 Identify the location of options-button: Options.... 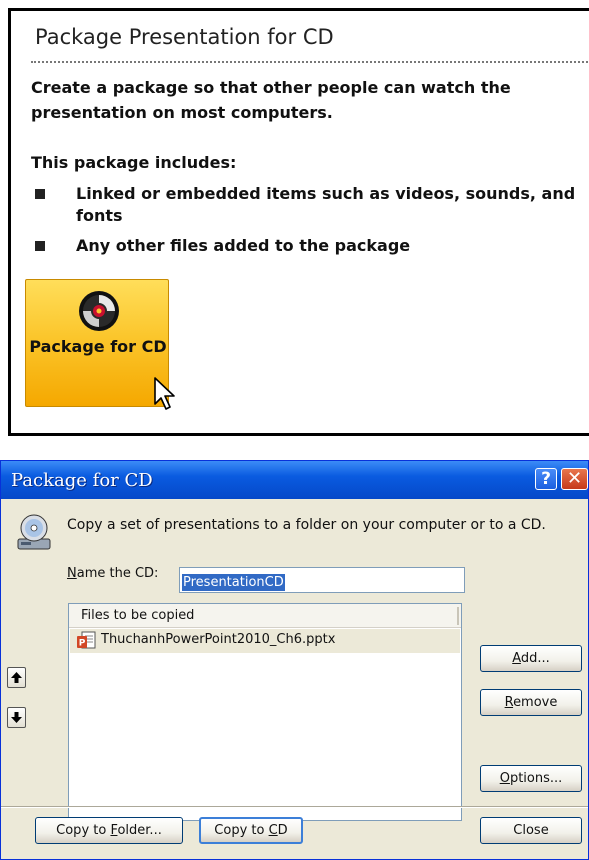
(531, 778).